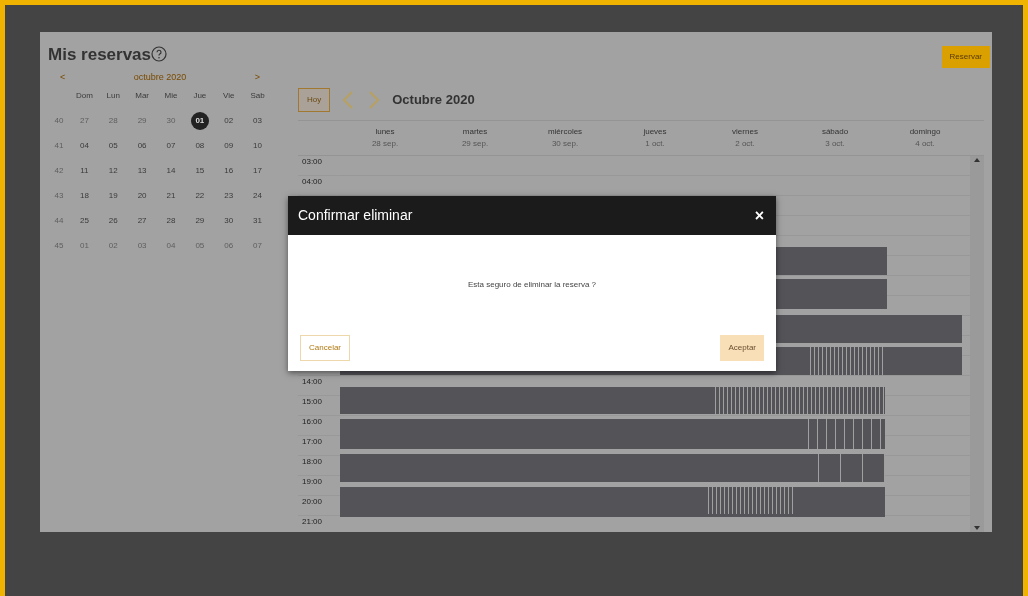 Image resolution: width=1028 pixels, height=596 pixels. I want to click on cancel-button: Cancelar, so click(325, 348).